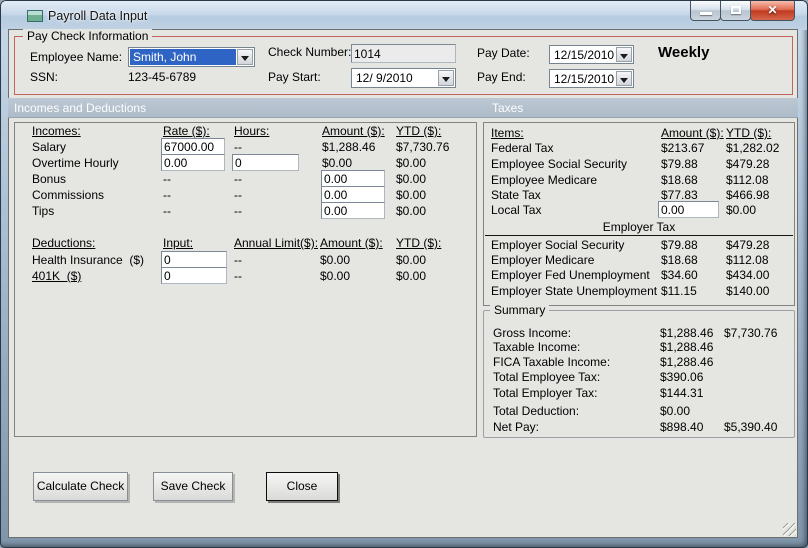 The height and width of the screenshot is (548, 808). What do you see at coordinates (749, 133) in the screenshot?
I see `tax-ytd-header: YTD ($):` at bounding box center [749, 133].